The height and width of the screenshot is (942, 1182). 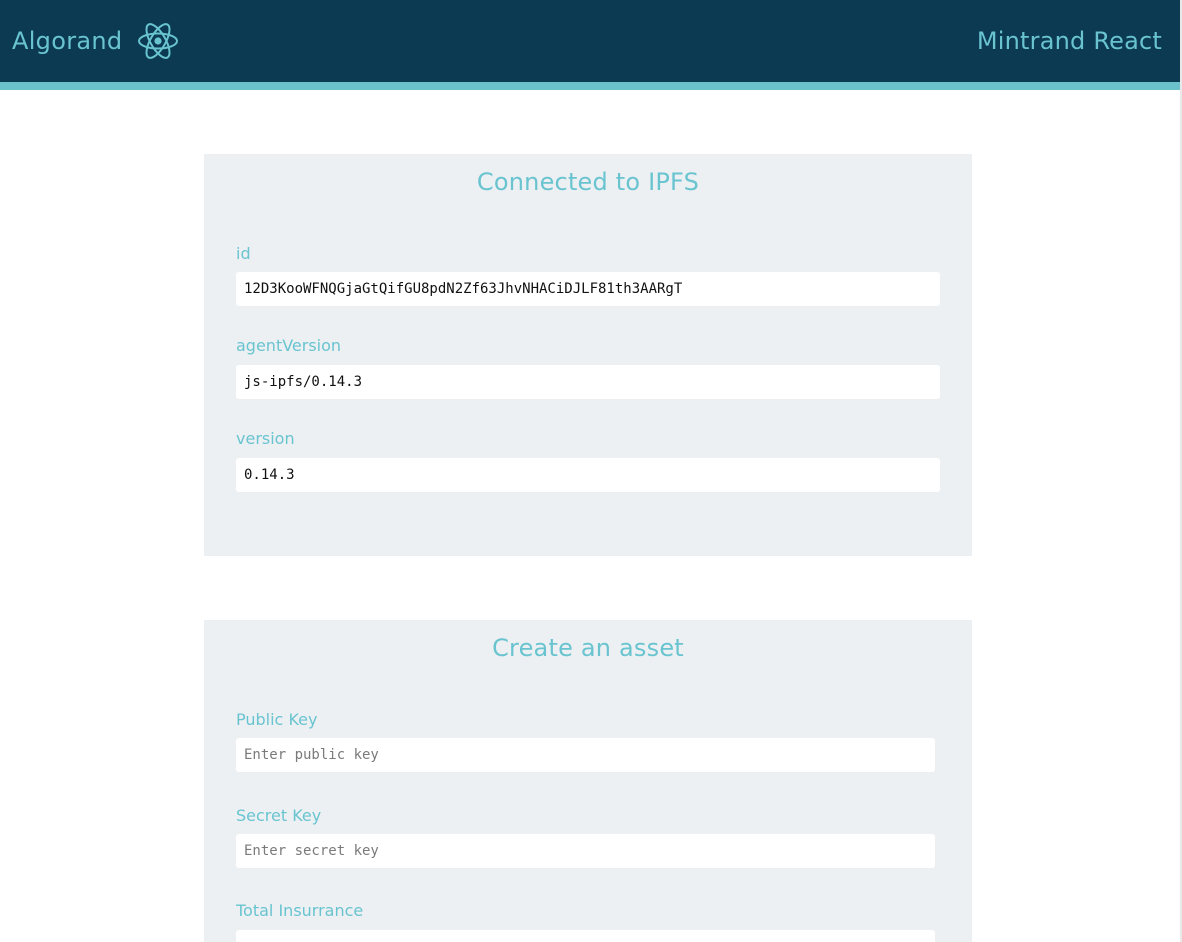 I want to click on secret-key-input, so click(x=585, y=851).